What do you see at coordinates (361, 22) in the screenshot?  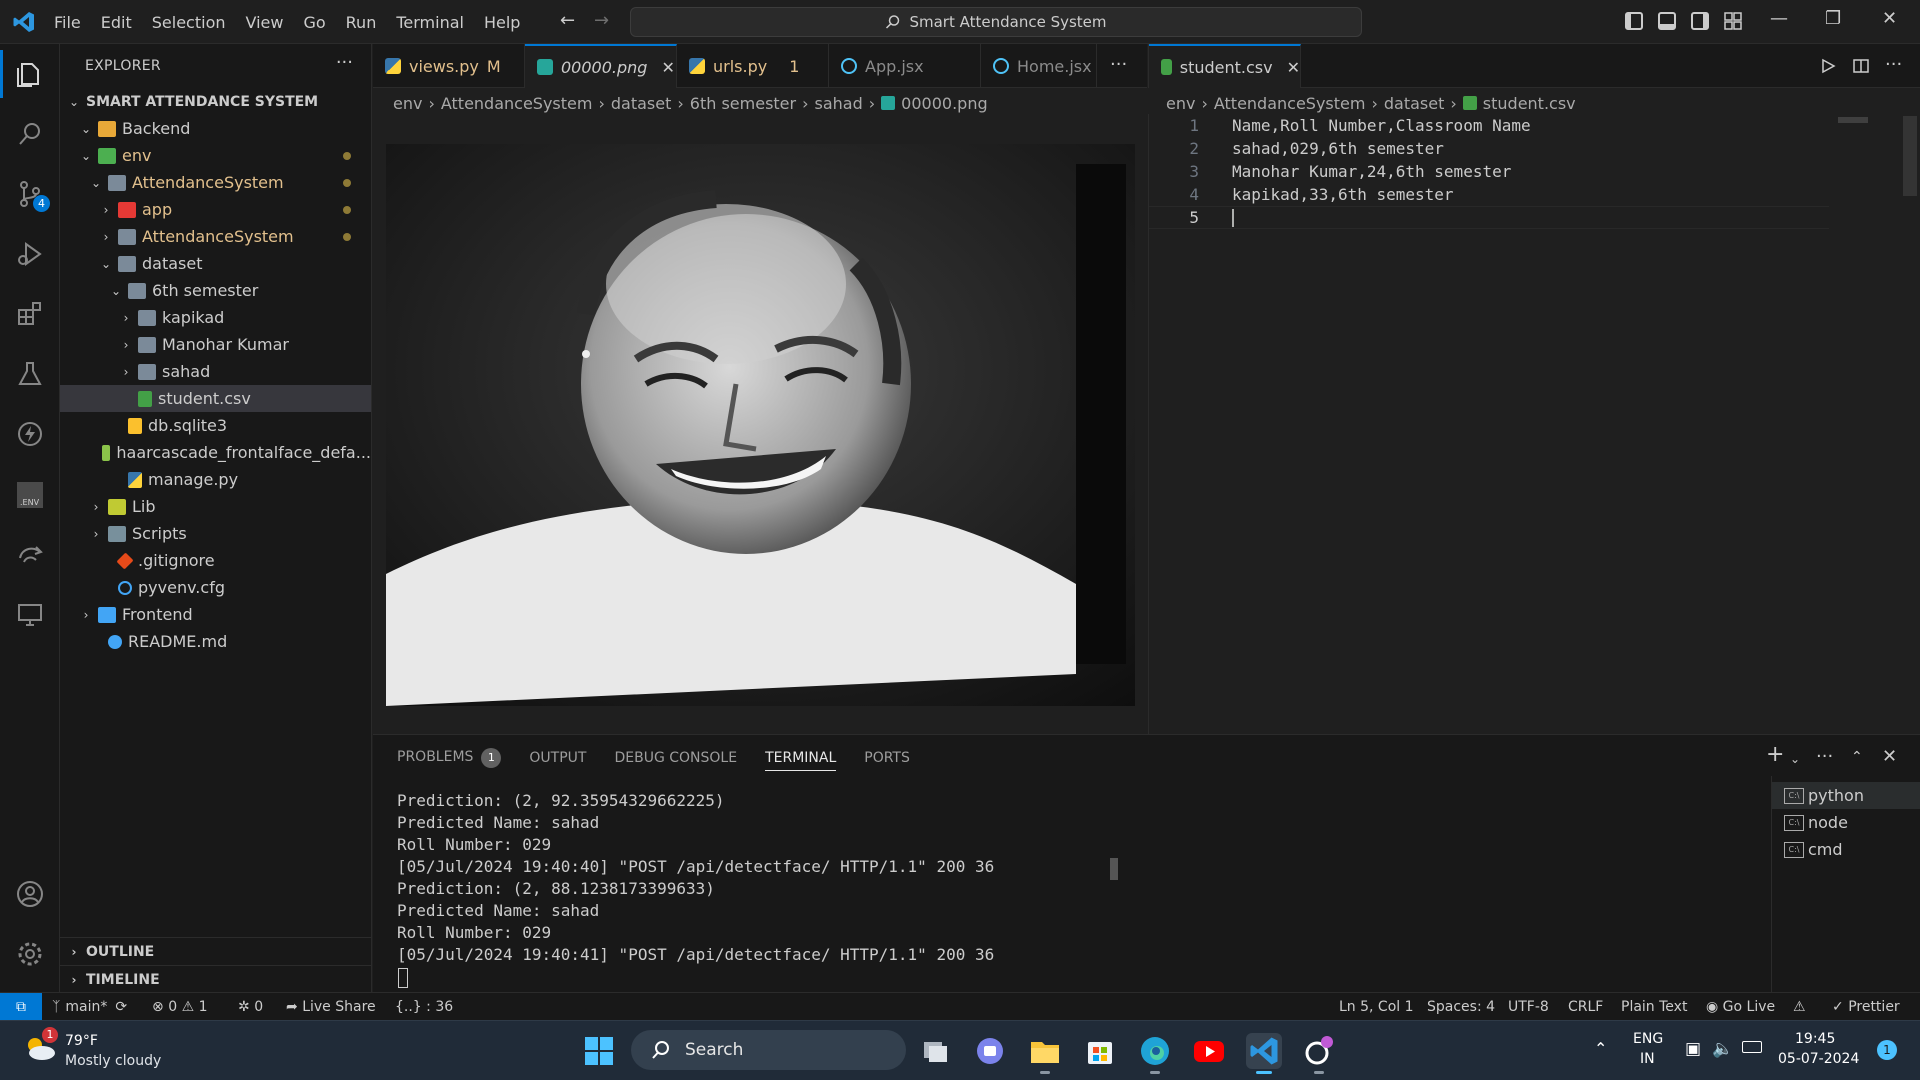 I see `menu-run: Run` at bounding box center [361, 22].